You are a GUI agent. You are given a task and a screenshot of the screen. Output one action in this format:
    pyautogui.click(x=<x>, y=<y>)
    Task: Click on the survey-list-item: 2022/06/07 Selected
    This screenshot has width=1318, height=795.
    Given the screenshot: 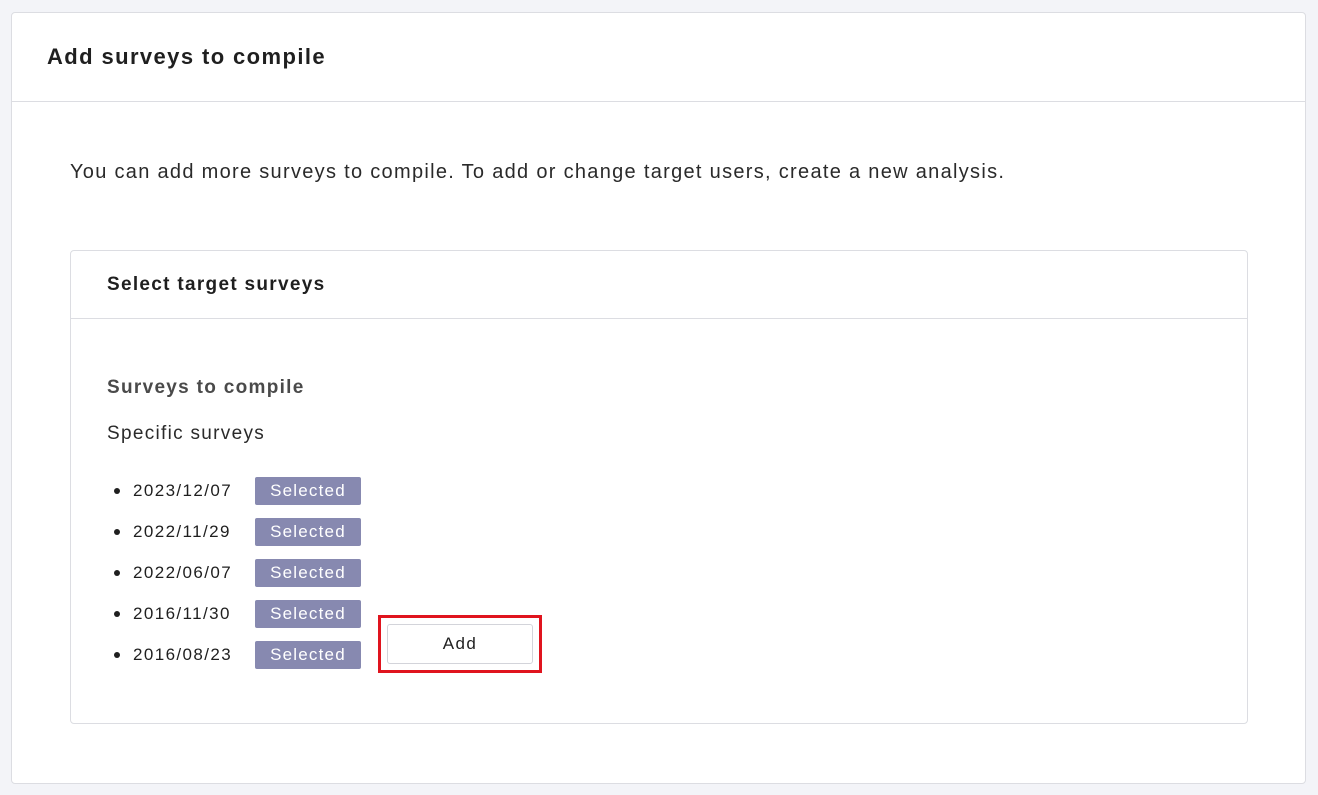 What is the action you would take?
    pyautogui.click(x=234, y=572)
    